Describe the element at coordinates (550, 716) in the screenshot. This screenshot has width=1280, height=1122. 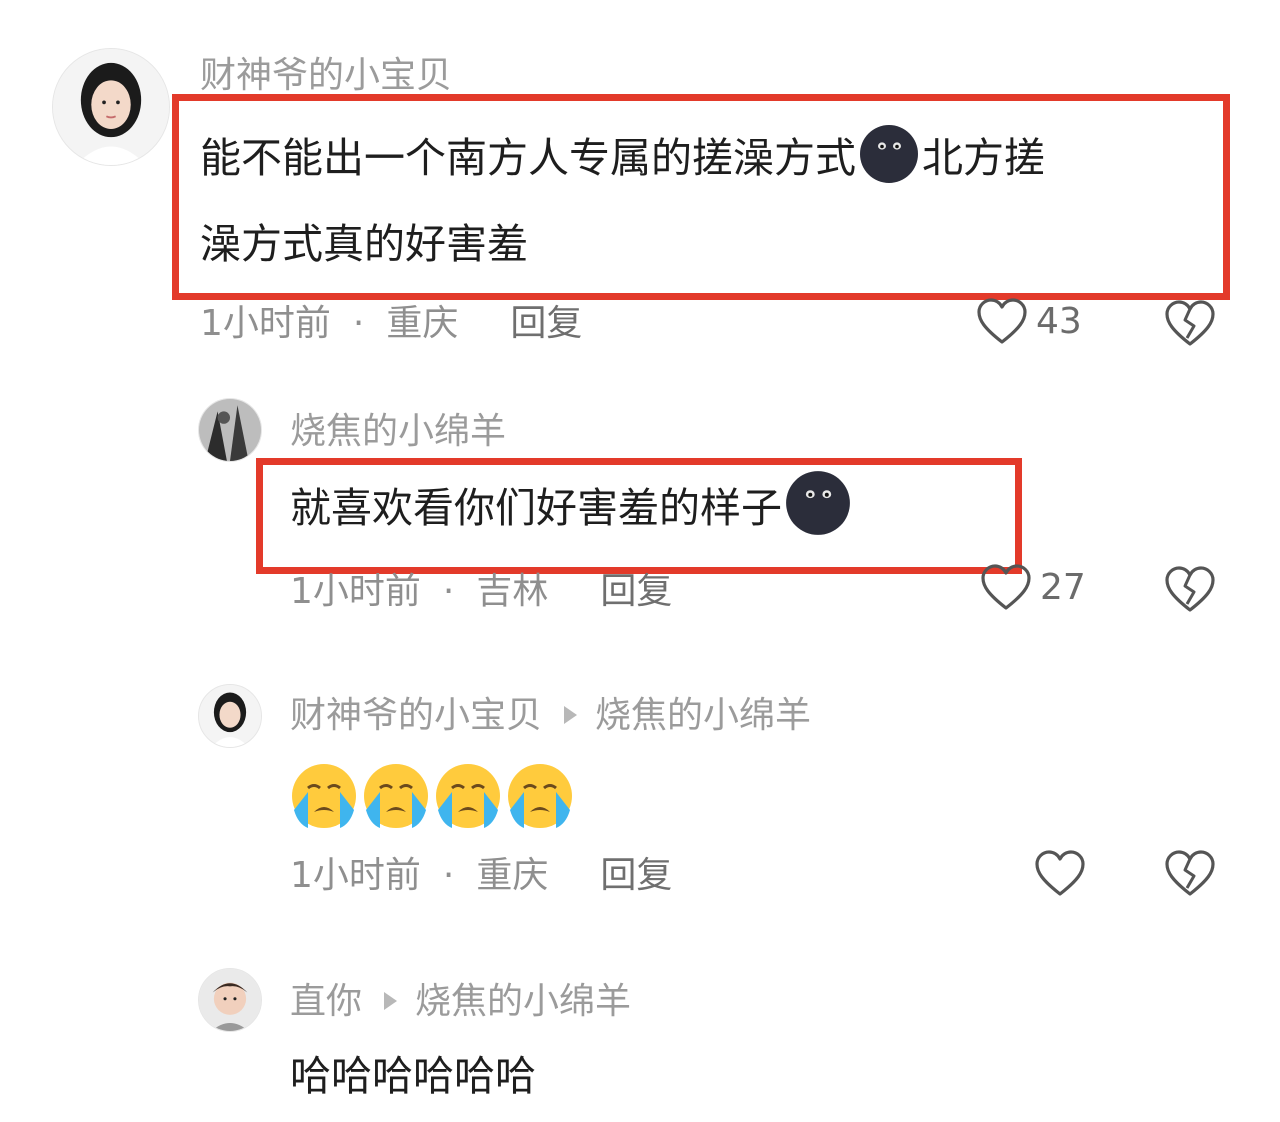
I see `comment-header: 财神爷的小宝贝 烧焦的小绵羊` at that location.